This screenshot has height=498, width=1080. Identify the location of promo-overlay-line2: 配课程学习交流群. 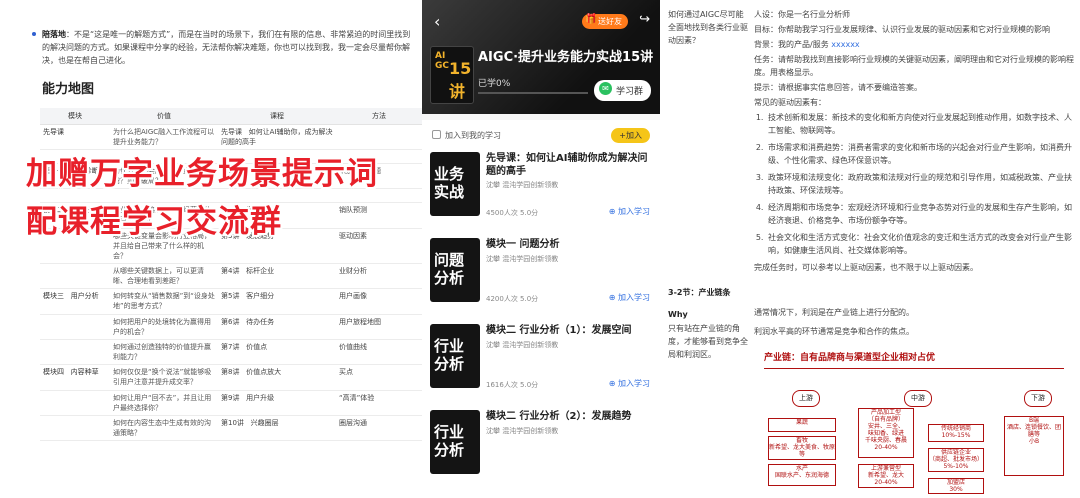
(154, 222).